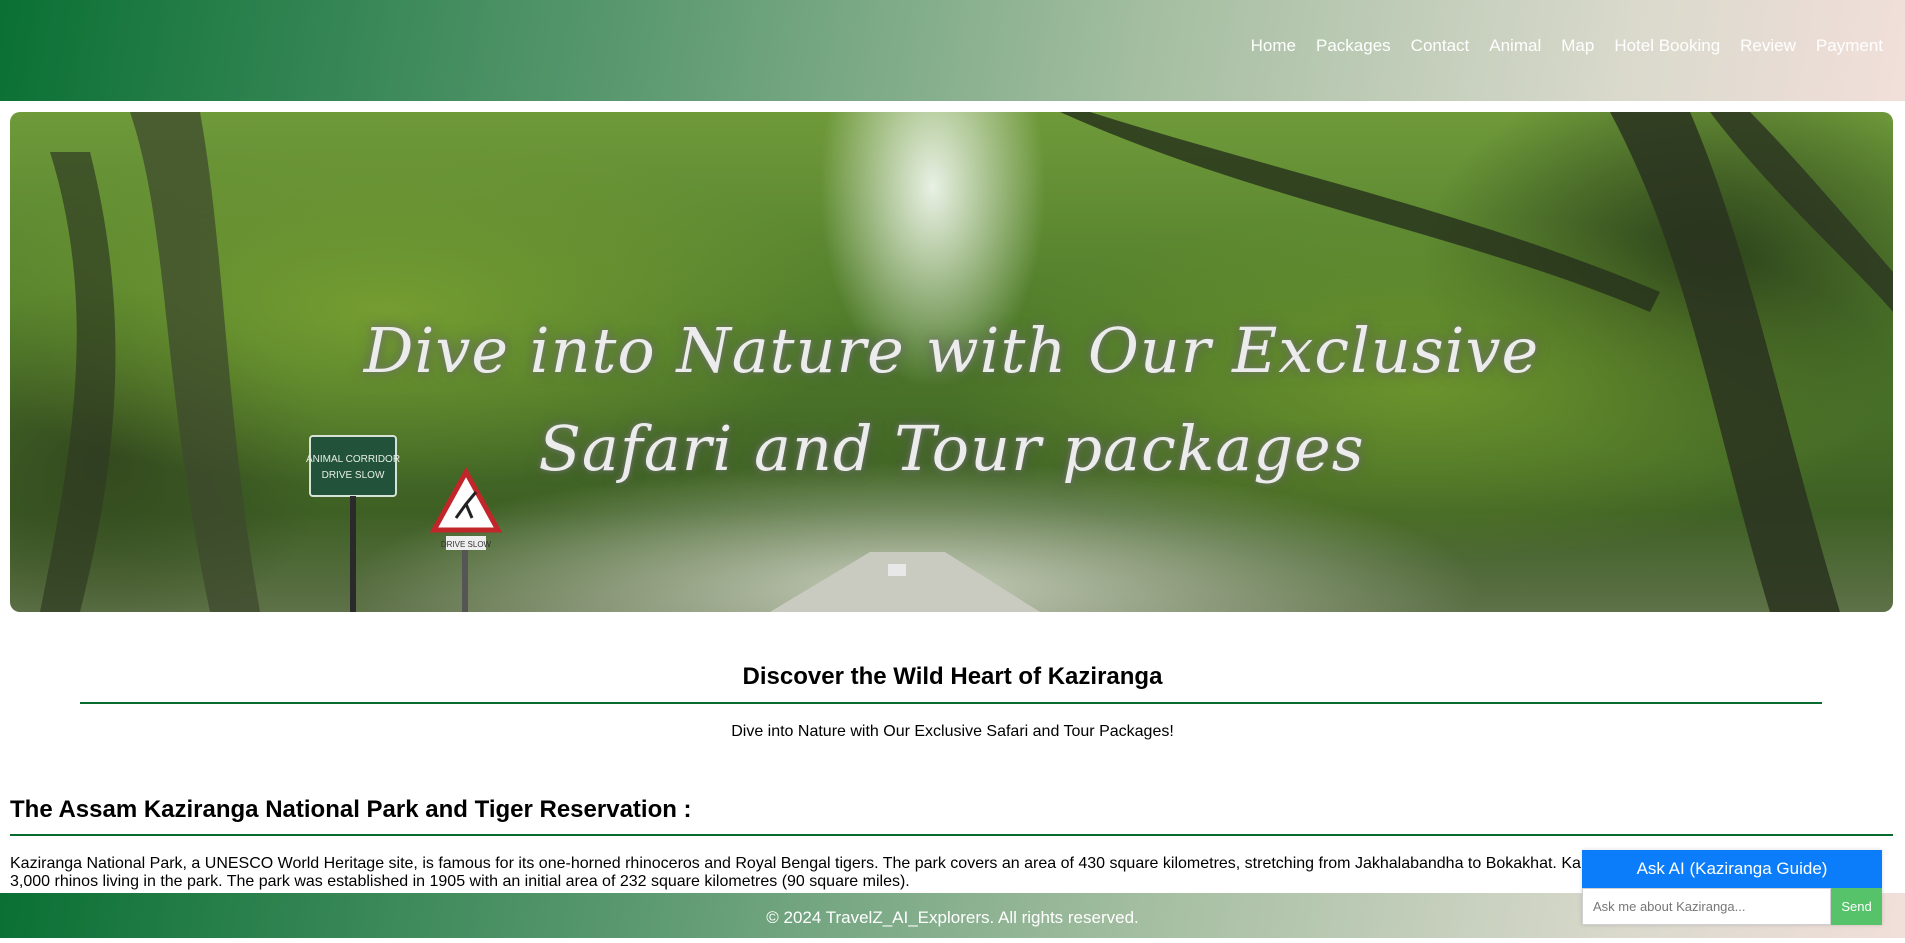 The width and height of the screenshot is (1905, 943). Describe the element at coordinates (1360, 212) in the screenshot. I see `tree-branch-right` at that location.